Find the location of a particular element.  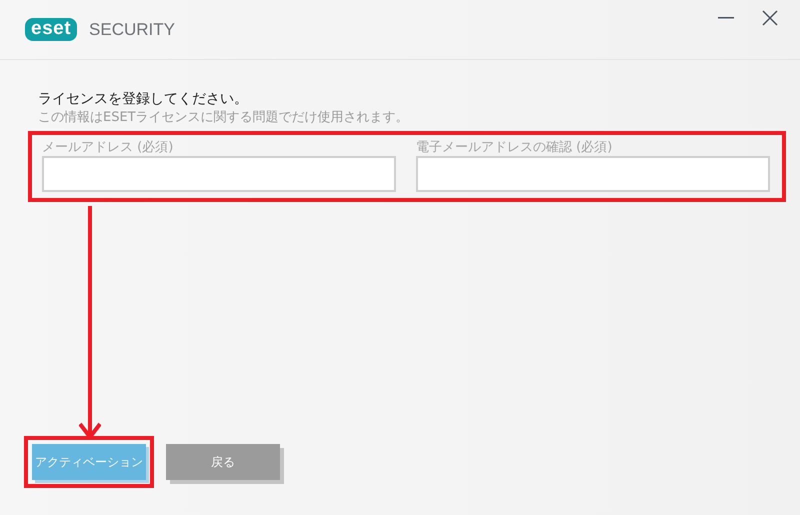

info-text: この情報はESETライセンスに関する問題でだけ使用されます。 is located at coordinates (224, 118).